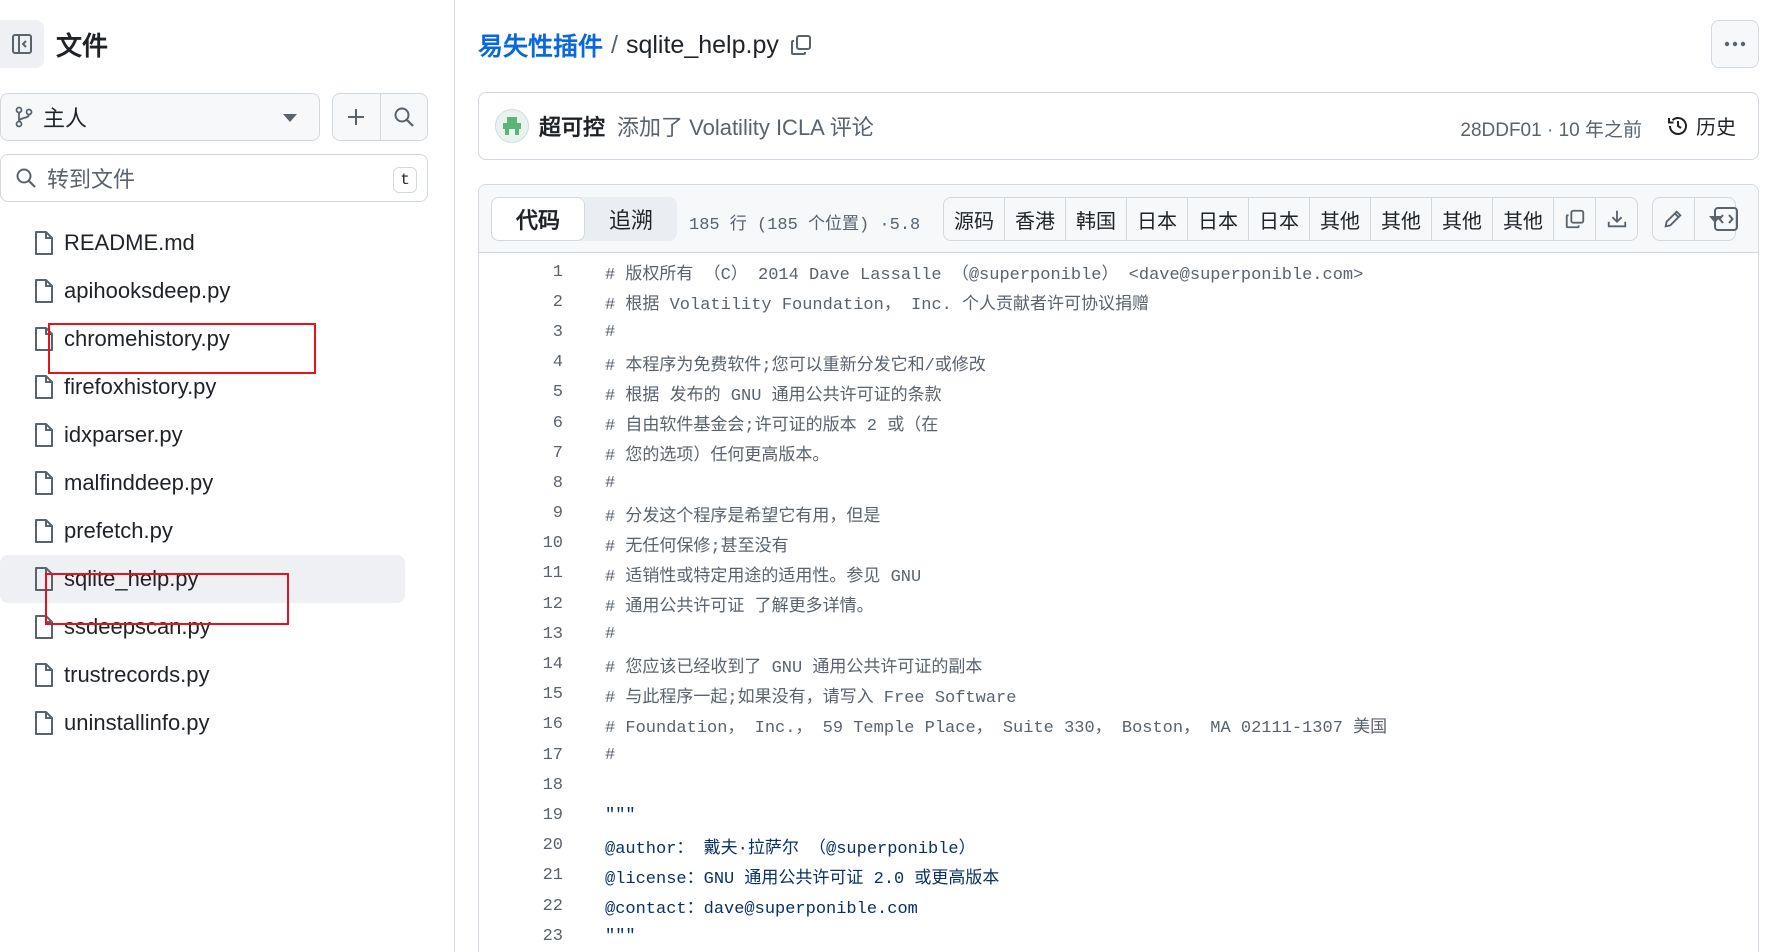 The image size is (1781, 952). Describe the element at coordinates (1118, 755) in the screenshot. I see `code-line: 17 #` at that location.